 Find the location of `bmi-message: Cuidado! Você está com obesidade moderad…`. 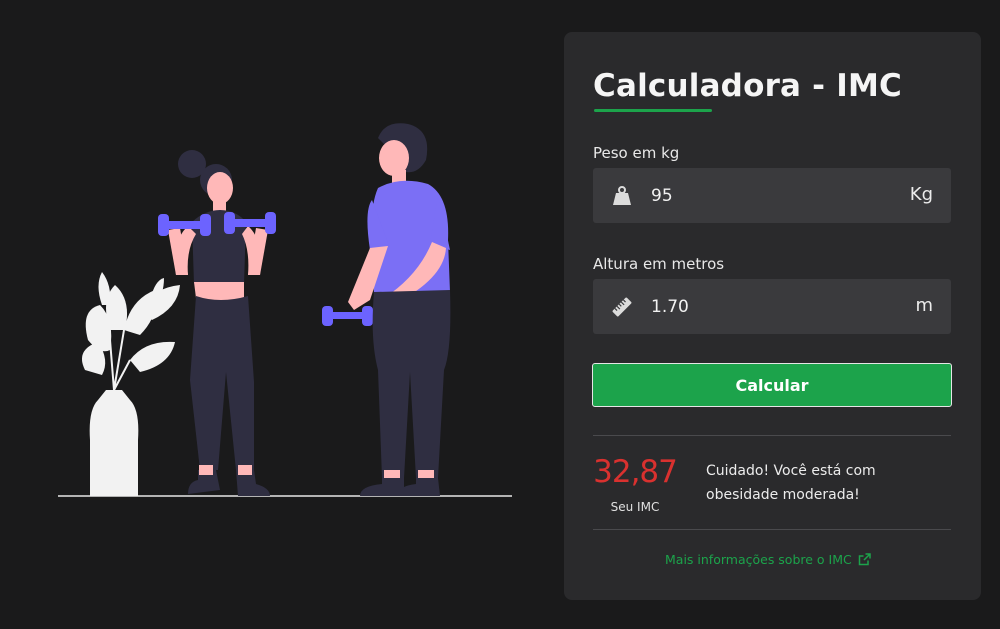

bmi-message: Cuidado! Você está com obesidade moderad… is located at coordinates (791, 483).